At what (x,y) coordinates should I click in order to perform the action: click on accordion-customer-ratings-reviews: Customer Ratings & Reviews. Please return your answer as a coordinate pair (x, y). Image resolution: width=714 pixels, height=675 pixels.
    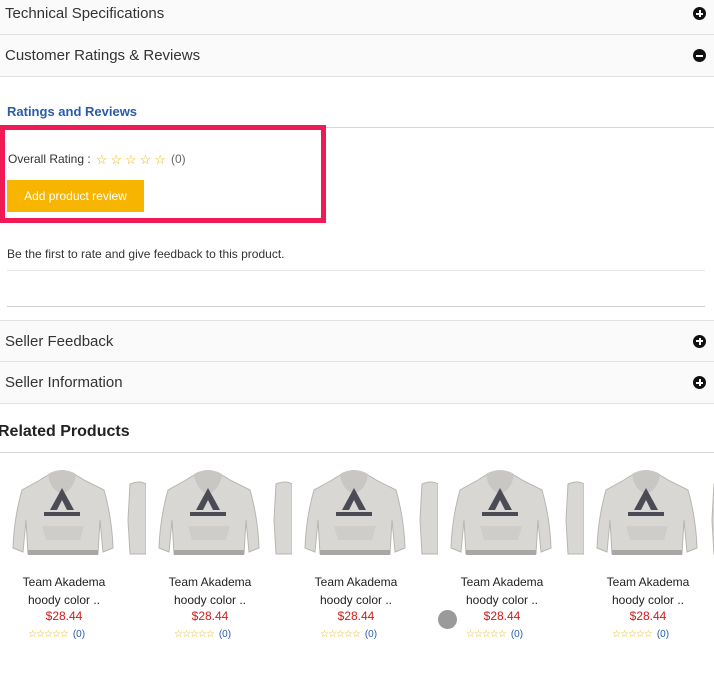
    Looking at the image, I should click on (357, 56).